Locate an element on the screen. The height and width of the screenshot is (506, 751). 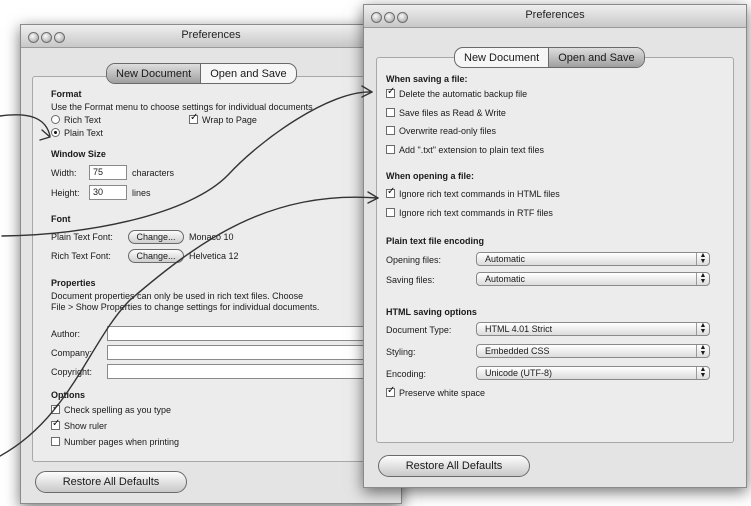
radio-icon is located at coordinates (55, 119).